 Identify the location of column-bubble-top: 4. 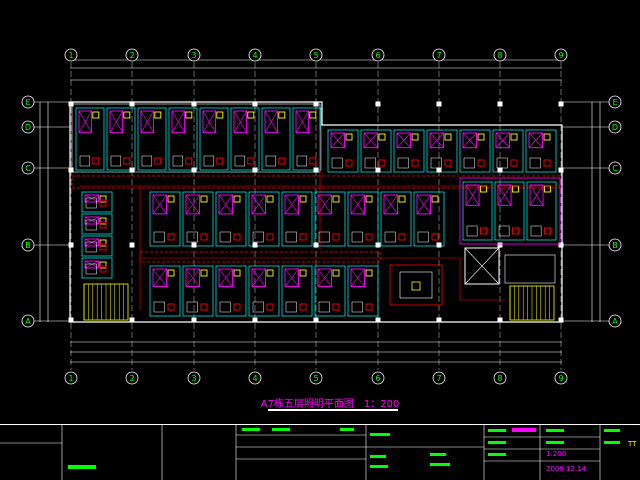
(255, 55).